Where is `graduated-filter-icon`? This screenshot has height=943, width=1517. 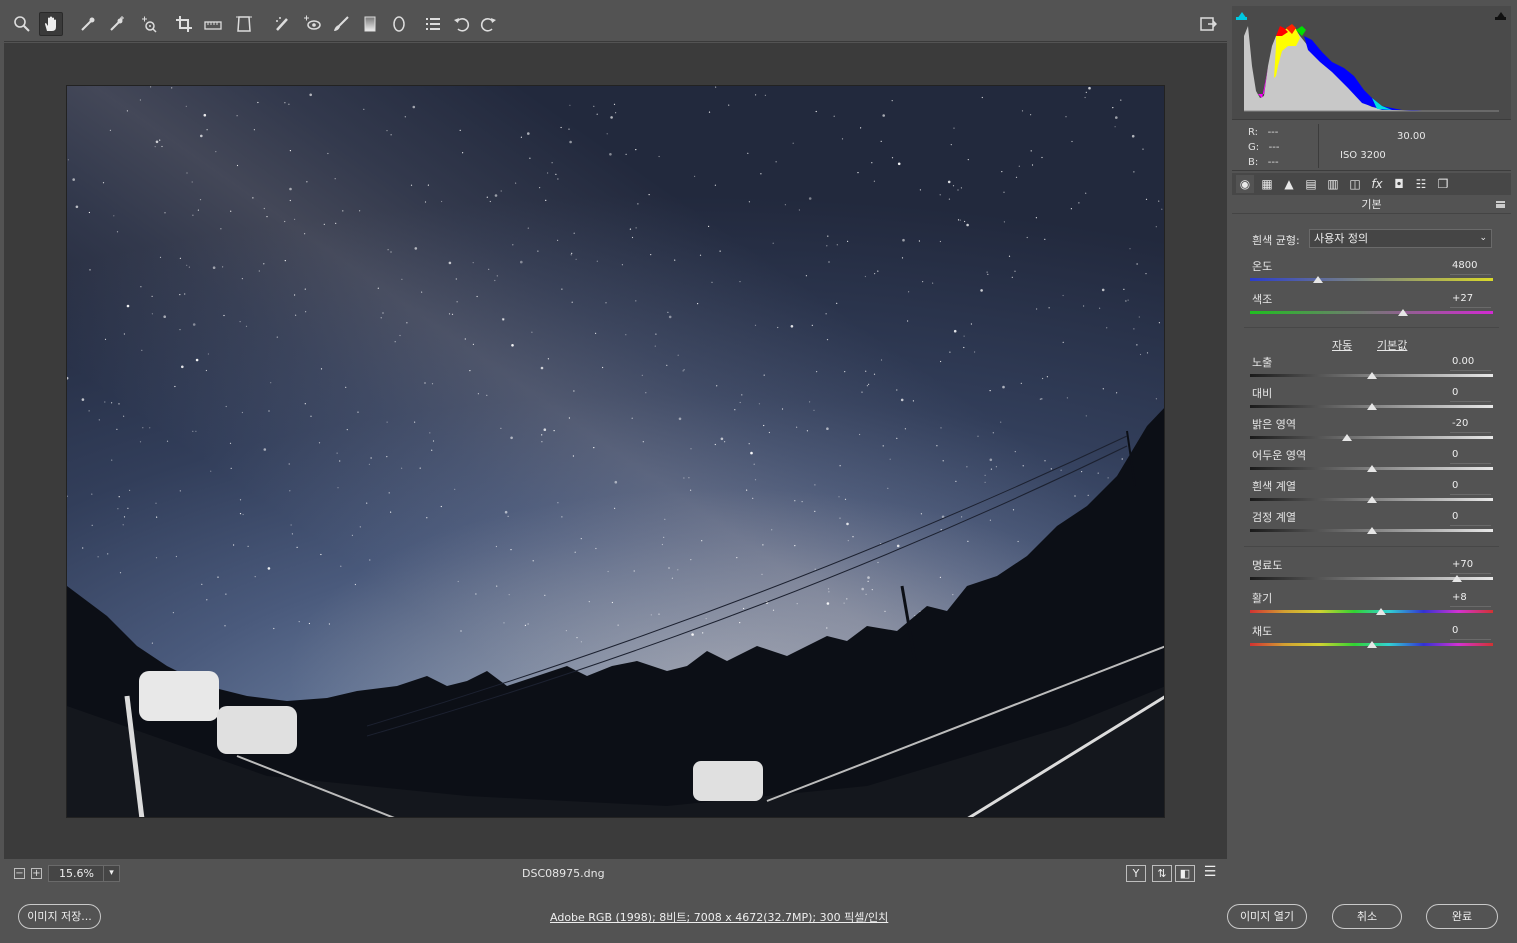 graduated-filter-icon is located at coordinates (370, 24).